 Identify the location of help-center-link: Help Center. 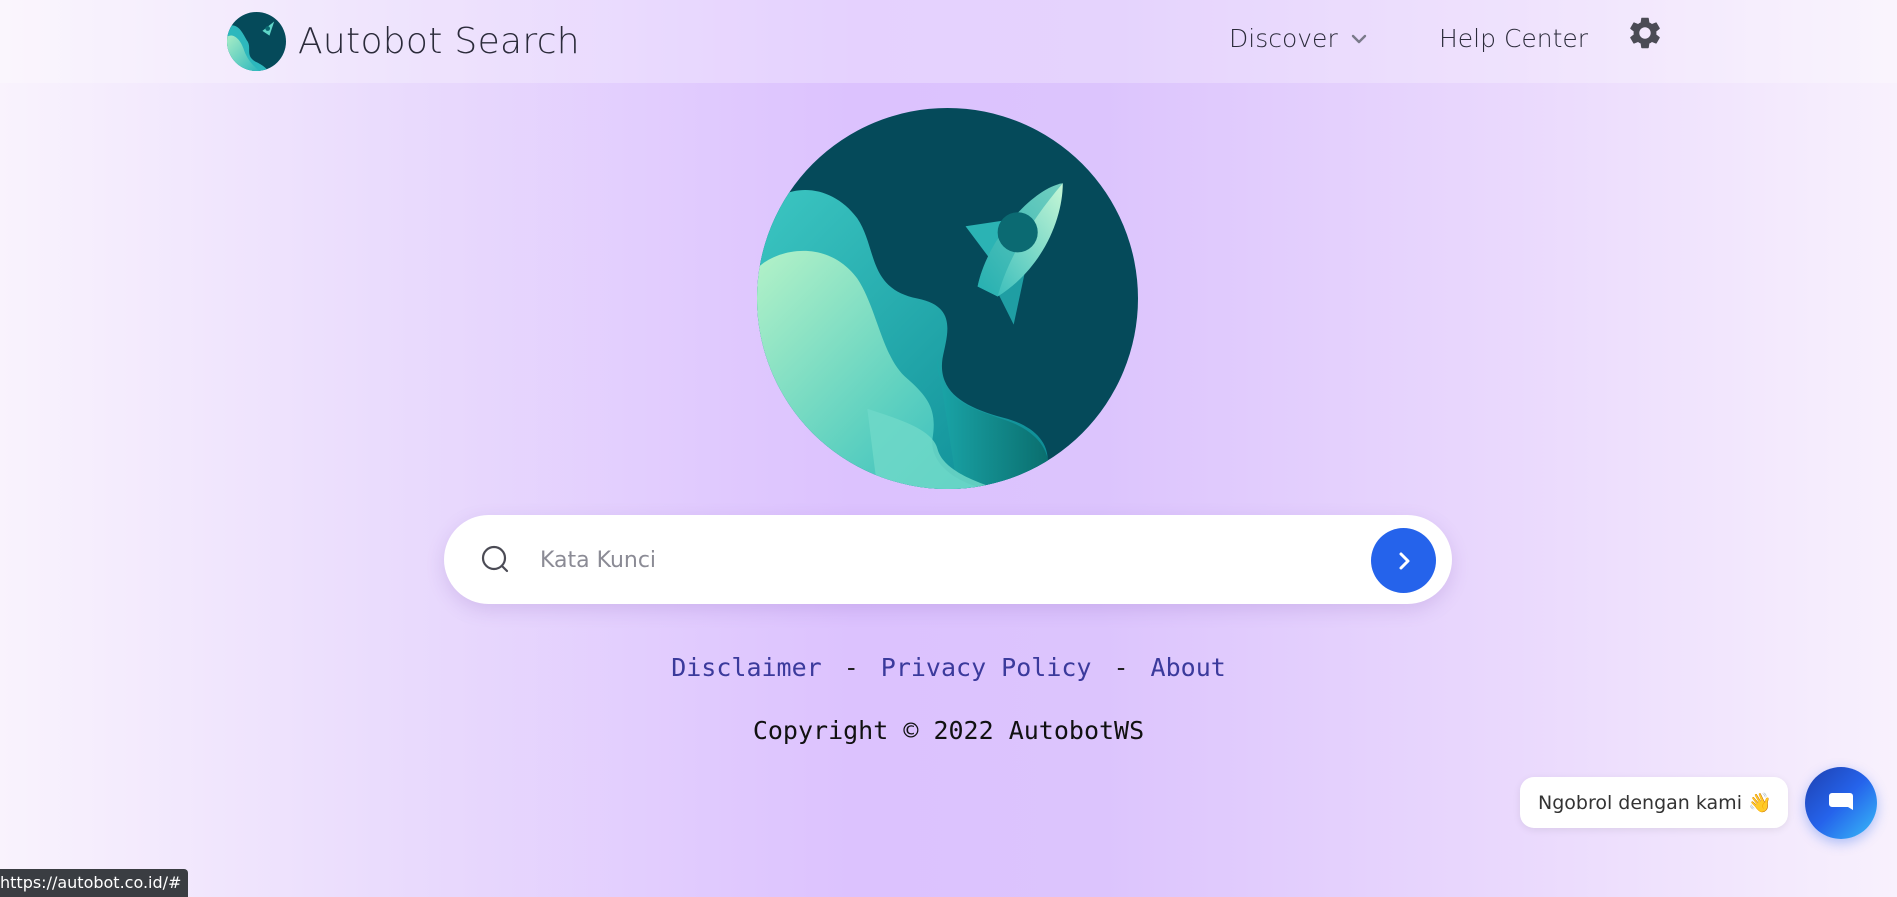
(1513, 38).